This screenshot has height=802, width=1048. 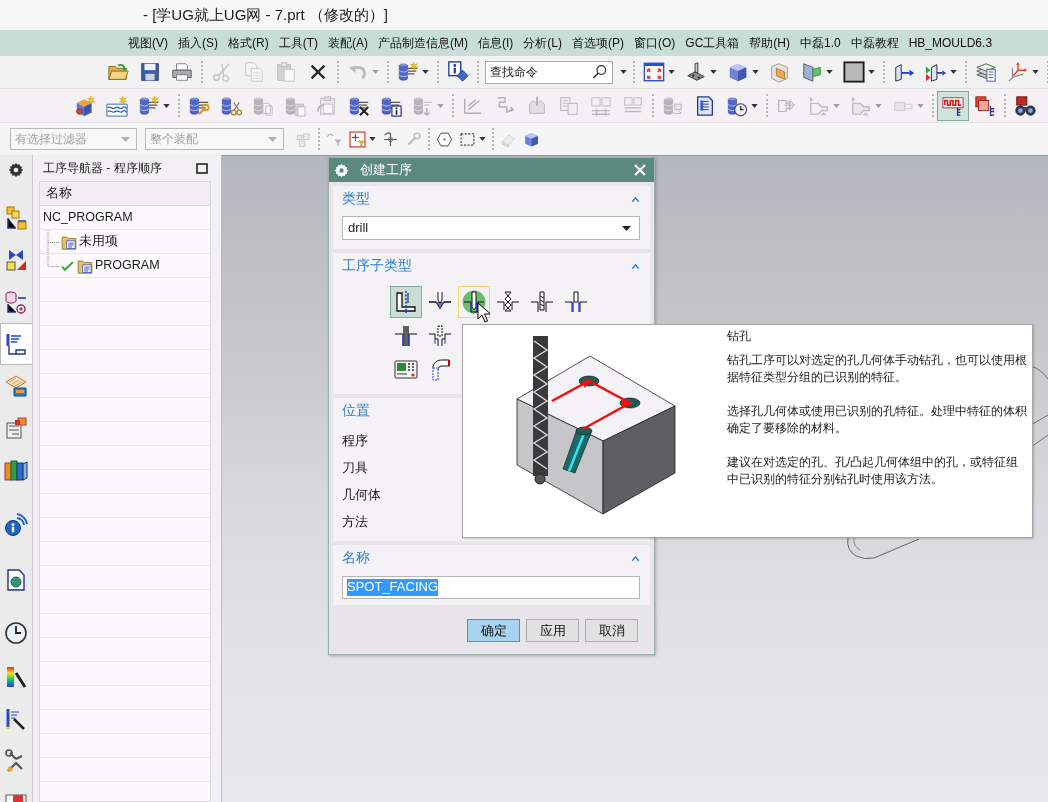 What do you see at coordinates (16, 580) in the screenshot?
I see `globe-document-icon` at bounding box center [16, 580].